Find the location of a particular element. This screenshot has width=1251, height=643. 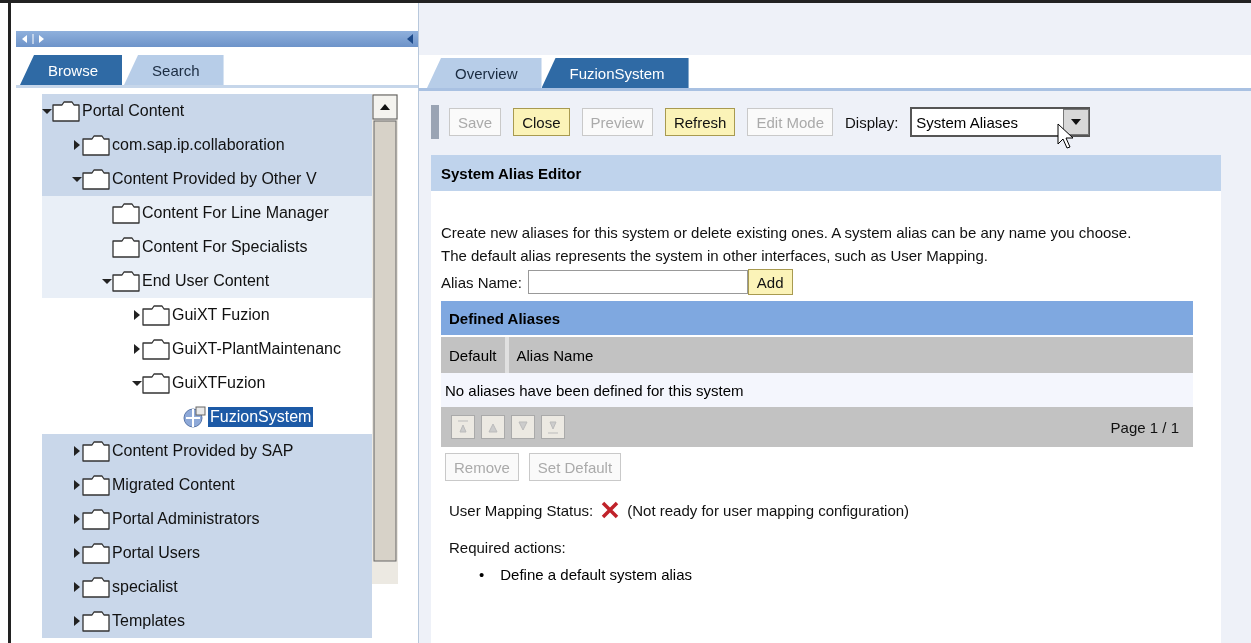

tree-item: Content Provided by SAP is located at coordinates (207, 451).